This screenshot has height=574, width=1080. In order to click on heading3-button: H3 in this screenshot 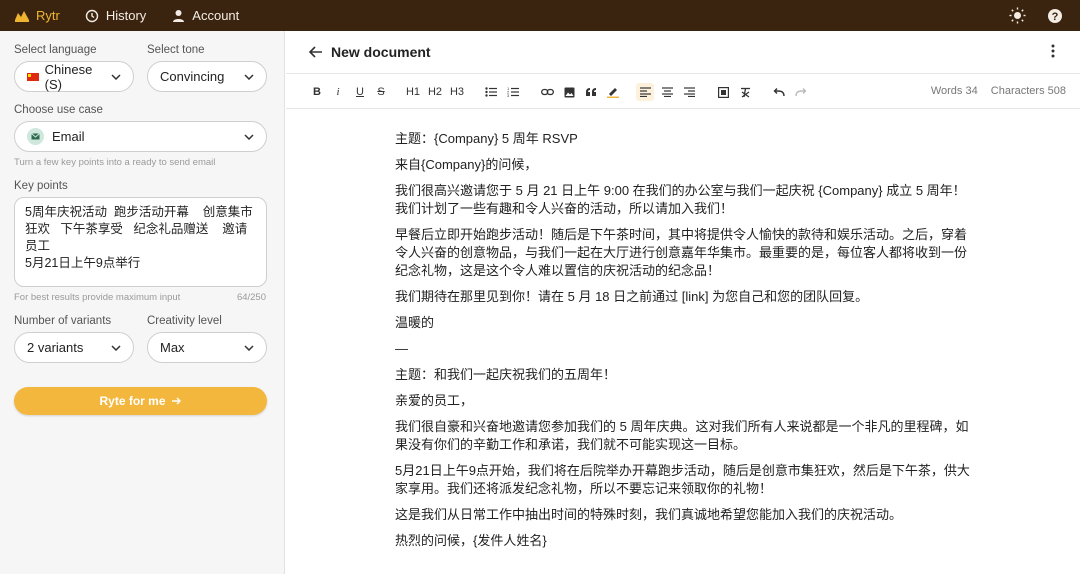, I will do `click(457, 92)`.